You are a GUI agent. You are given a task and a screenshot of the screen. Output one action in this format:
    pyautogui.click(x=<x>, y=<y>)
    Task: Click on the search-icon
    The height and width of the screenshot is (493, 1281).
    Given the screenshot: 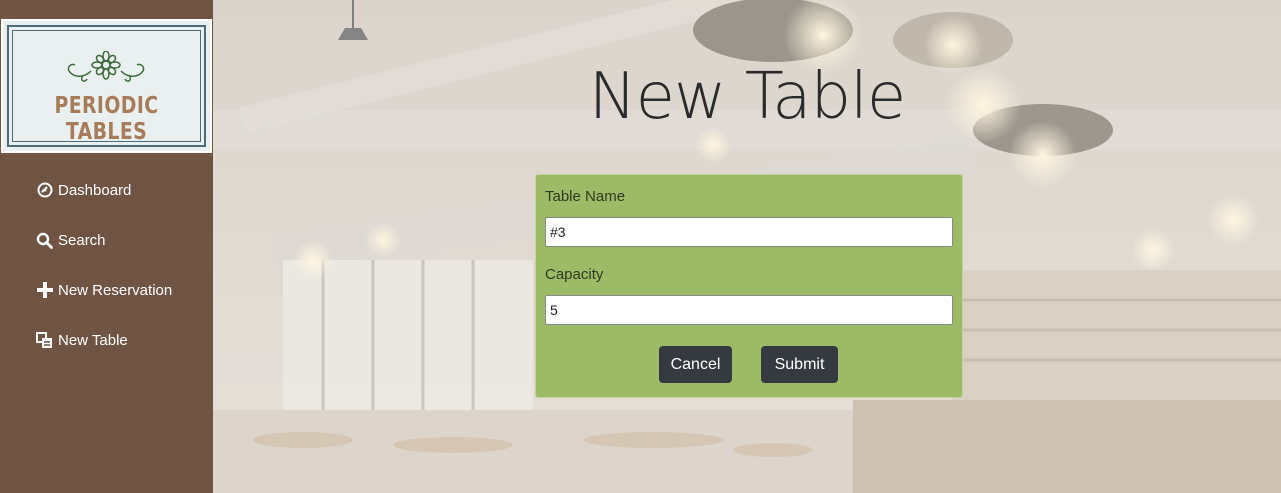 What is the action you would take?
    pyautogui.click(x=44, y=240)
    